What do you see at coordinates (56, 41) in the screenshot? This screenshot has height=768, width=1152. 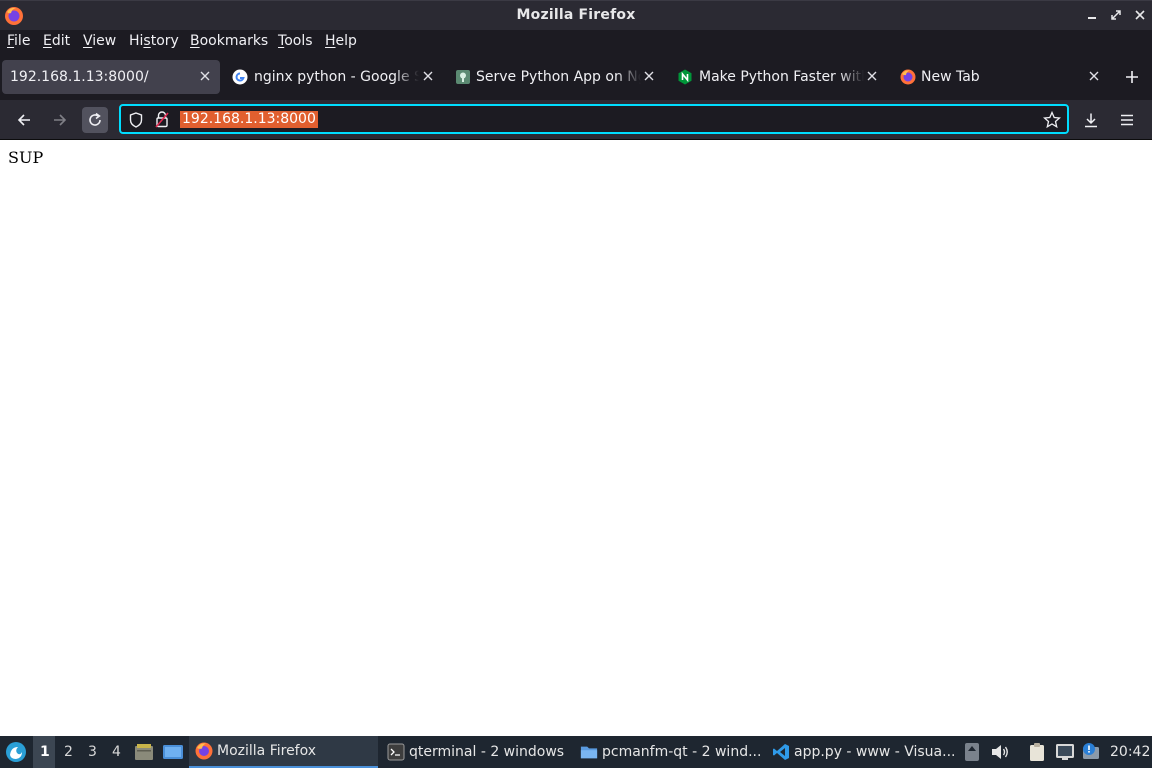 I see `menu-edit: Edit` at bounding box center [56, 41].